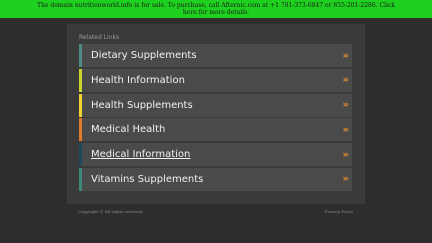 The image size is (432, 243). I want to click on related-links-heading: Related Links, so click(99, 37).